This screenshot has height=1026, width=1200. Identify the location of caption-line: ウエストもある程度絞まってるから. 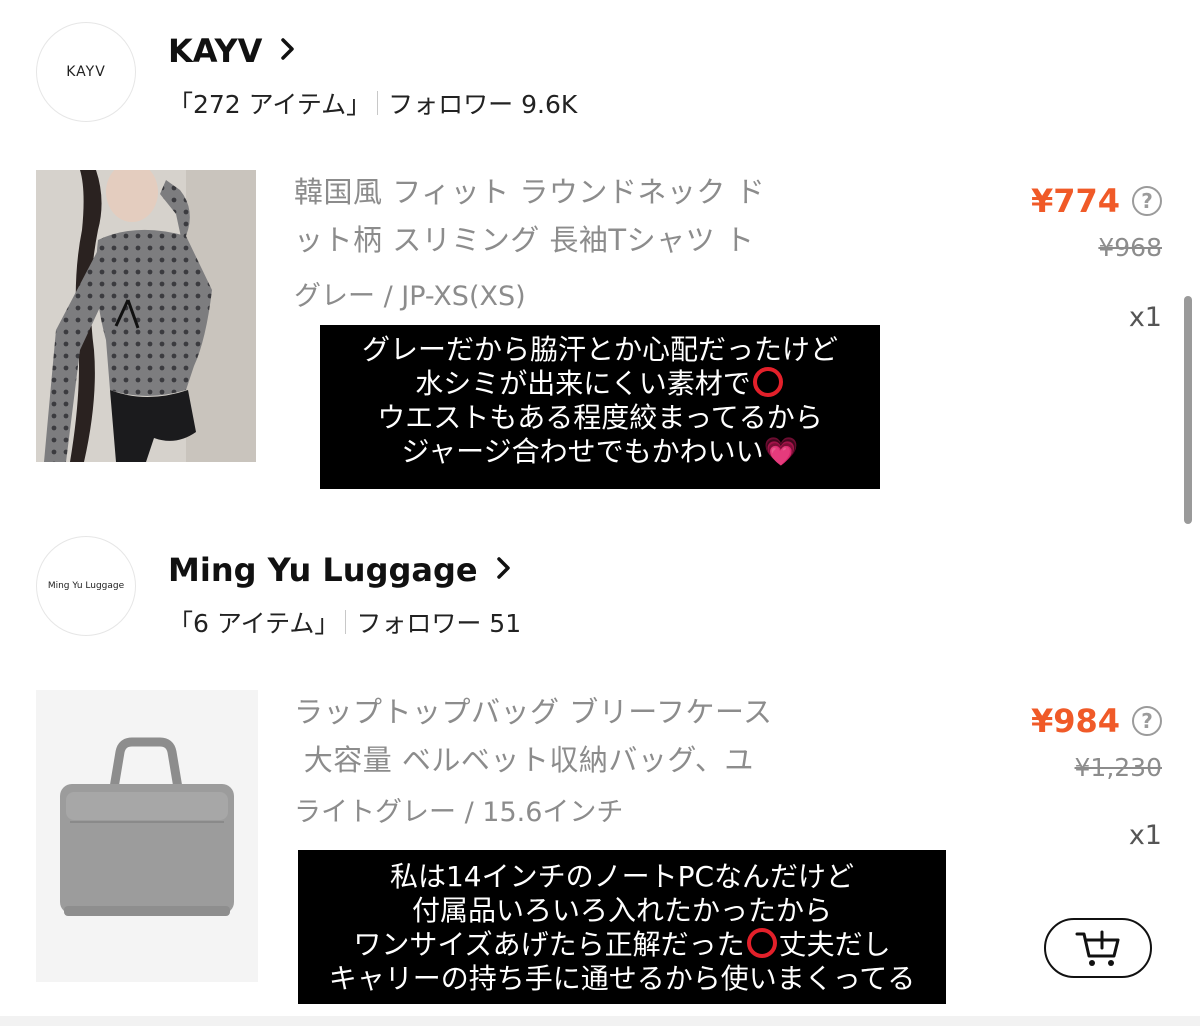
(600, 417).